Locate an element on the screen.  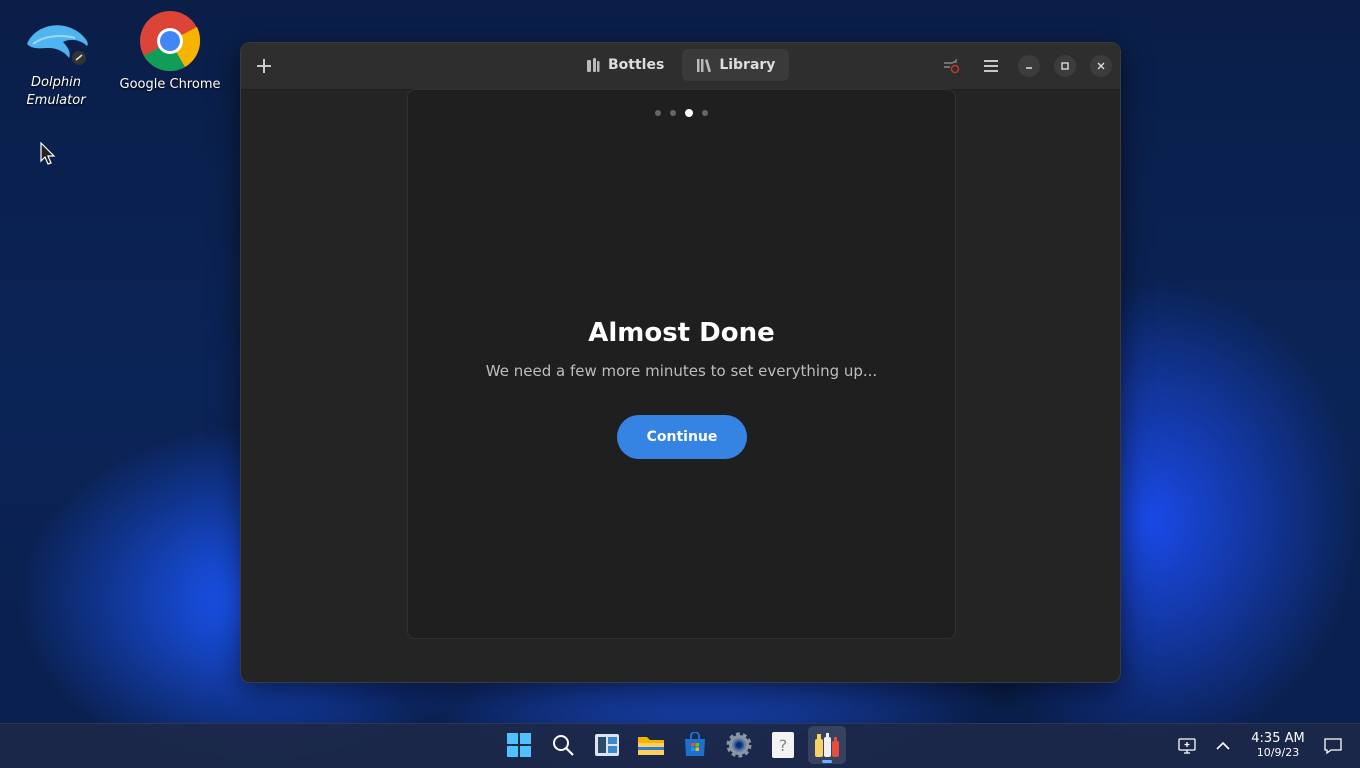
tab-label: Bottles is located at coordinates (636, 65).